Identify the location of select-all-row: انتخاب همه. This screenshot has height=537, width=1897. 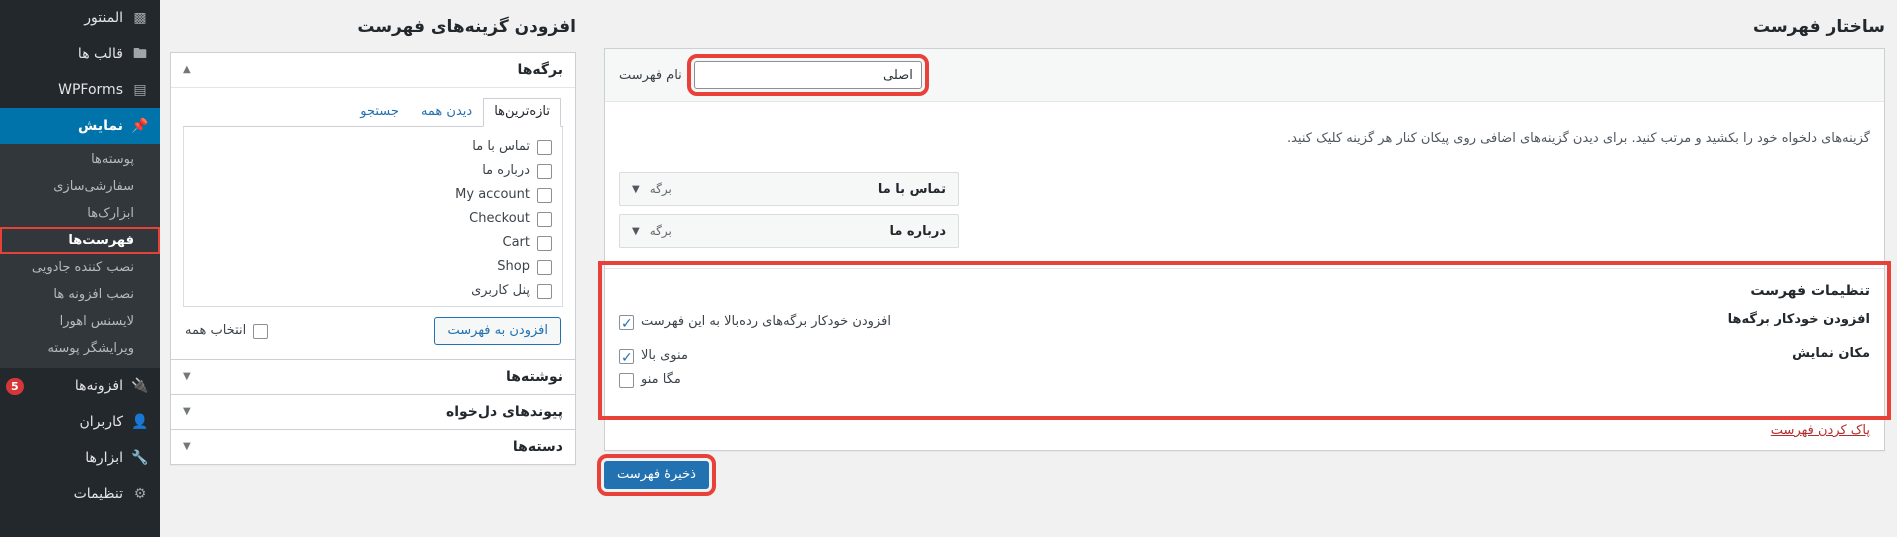
(227, 331).